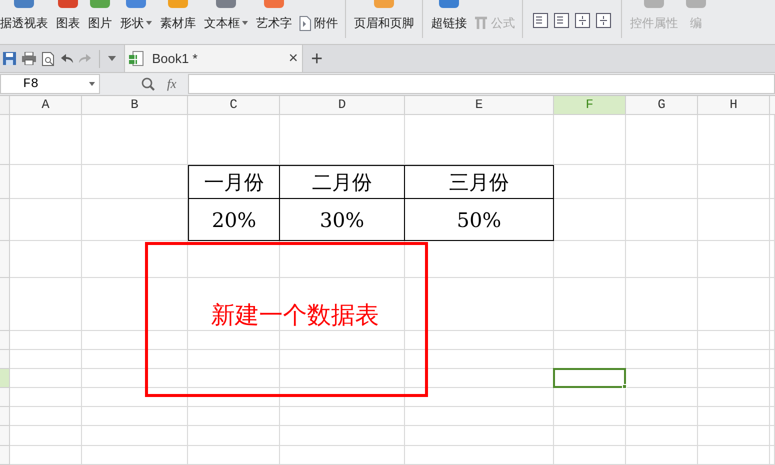 This screenshot has width=775, height=465. What do you see at coordinates (46, 105) in the screenshot?
I see `column-header: A` at bounding box center [46, 105].